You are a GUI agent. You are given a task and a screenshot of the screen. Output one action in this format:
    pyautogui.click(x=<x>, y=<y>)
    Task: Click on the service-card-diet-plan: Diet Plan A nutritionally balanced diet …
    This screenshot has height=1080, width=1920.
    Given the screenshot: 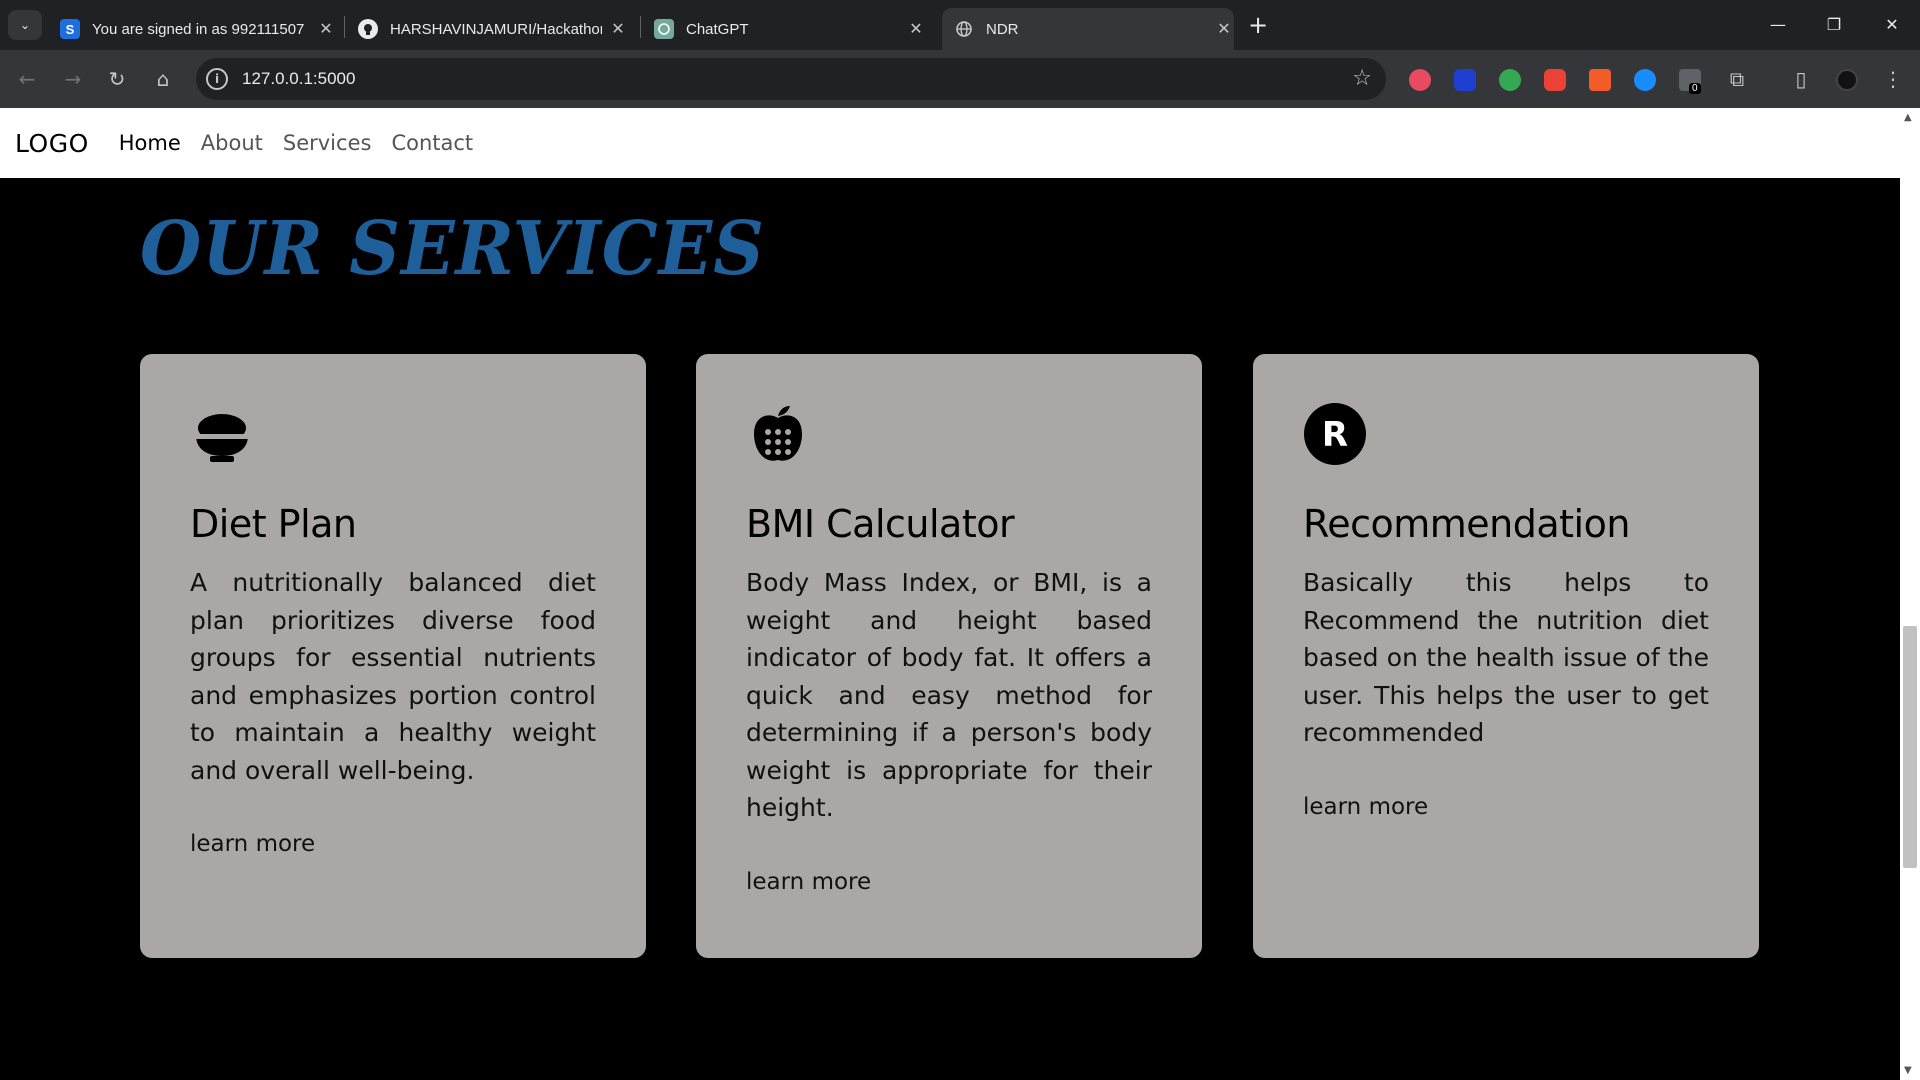 What is the action you would take?
    pyautogui.click(x=393, y=656)
    